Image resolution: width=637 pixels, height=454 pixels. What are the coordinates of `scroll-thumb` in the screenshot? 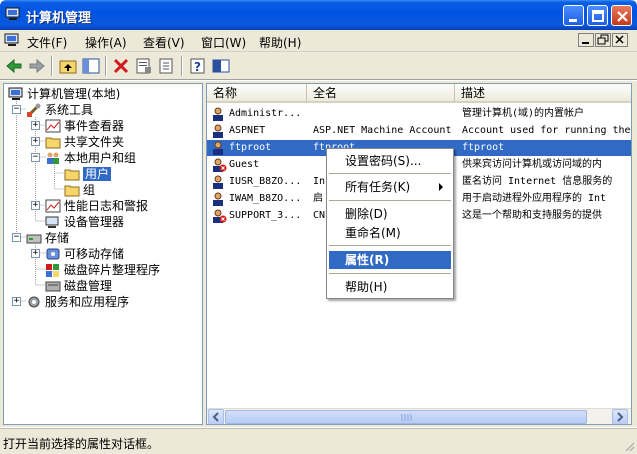 It's located at (406, 417).